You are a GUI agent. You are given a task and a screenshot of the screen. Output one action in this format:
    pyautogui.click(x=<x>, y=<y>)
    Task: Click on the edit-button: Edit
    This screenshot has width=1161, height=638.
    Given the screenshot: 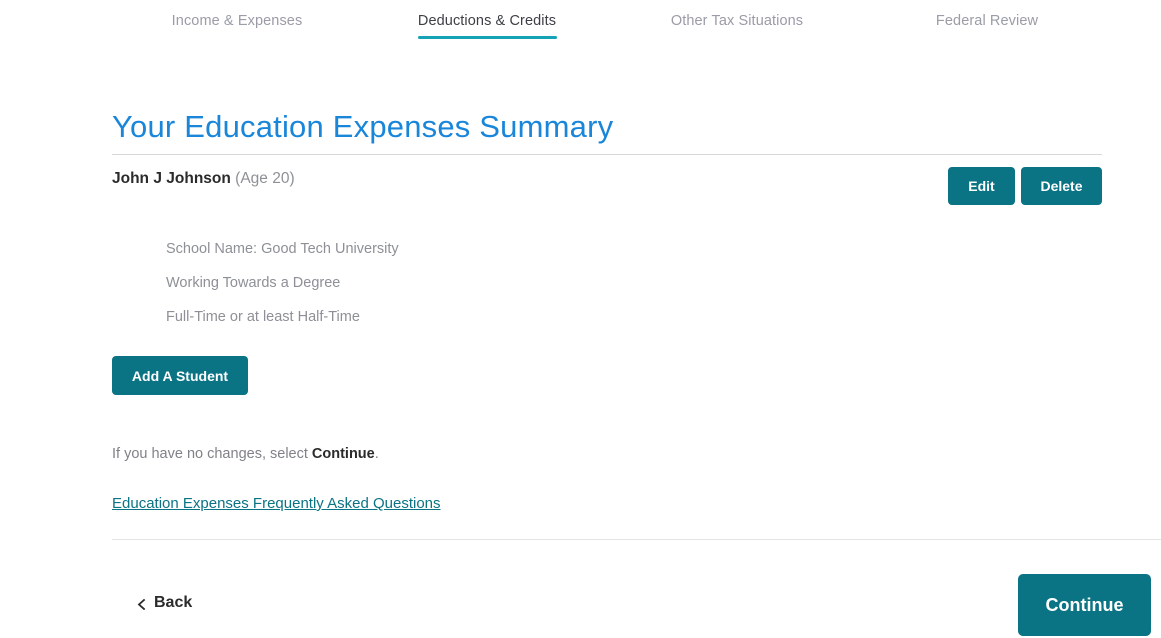 What is the action you would take?
    pyautogui.click(x=981, y=186)
    